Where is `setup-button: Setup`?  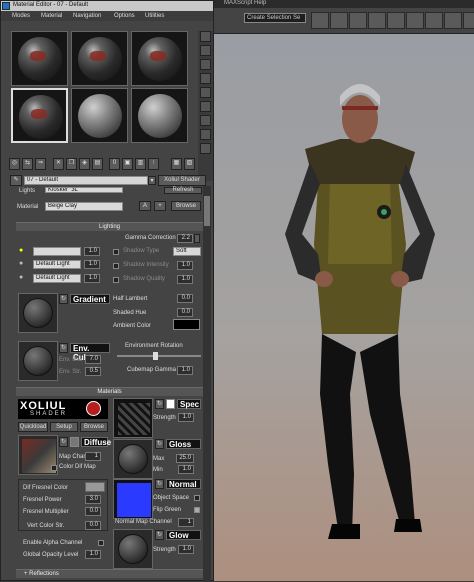 setup-button: Setup is located at coordinates (64, 427).